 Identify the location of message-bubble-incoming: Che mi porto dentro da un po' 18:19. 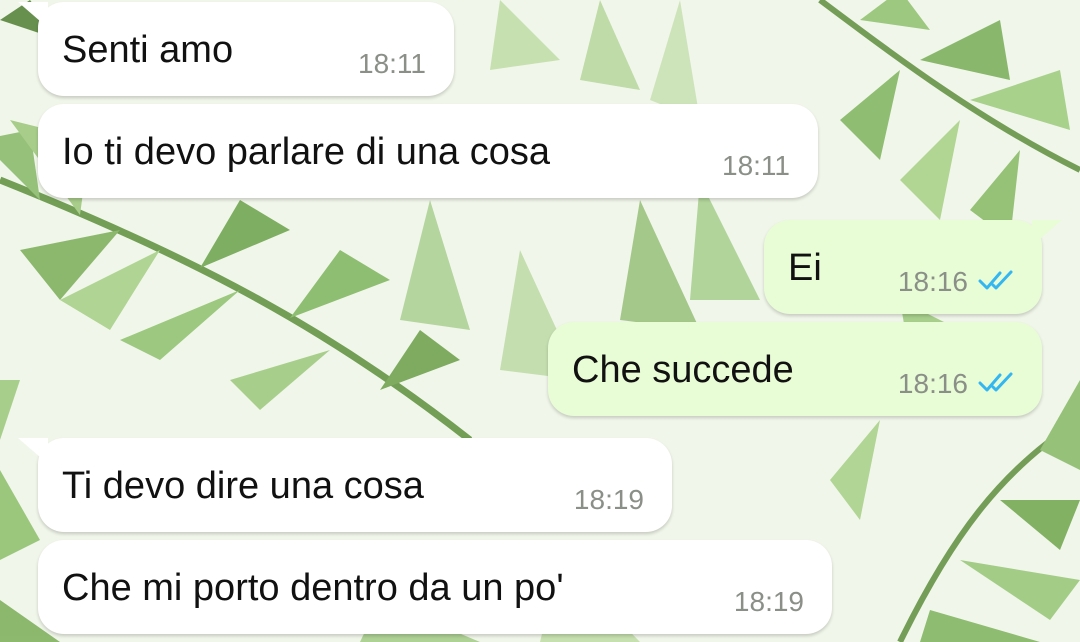
(435, 587).